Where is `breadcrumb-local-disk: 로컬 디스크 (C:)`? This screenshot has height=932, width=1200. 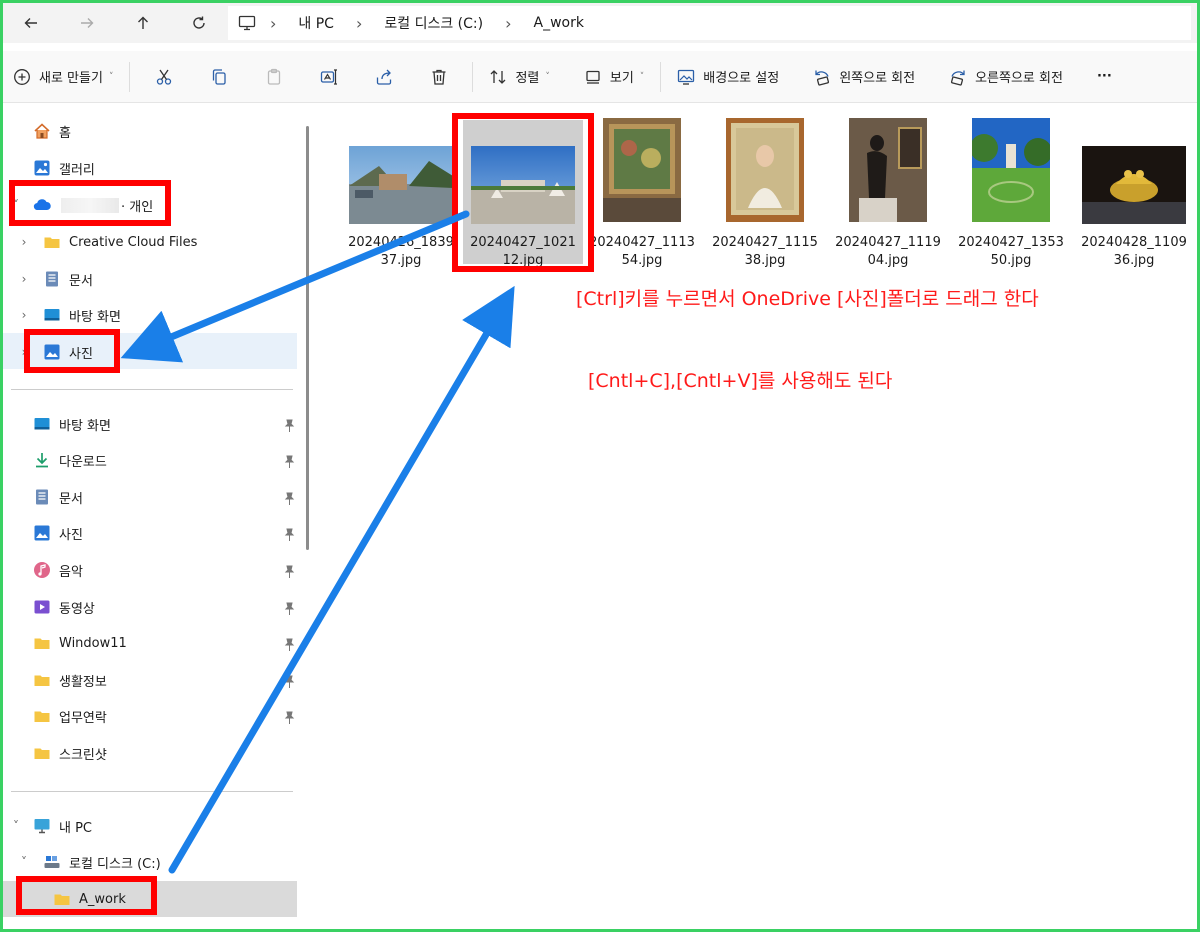 breadcrumb-local-disk: 로컬 디스크 (C:) is located at coordinates (433, 23).